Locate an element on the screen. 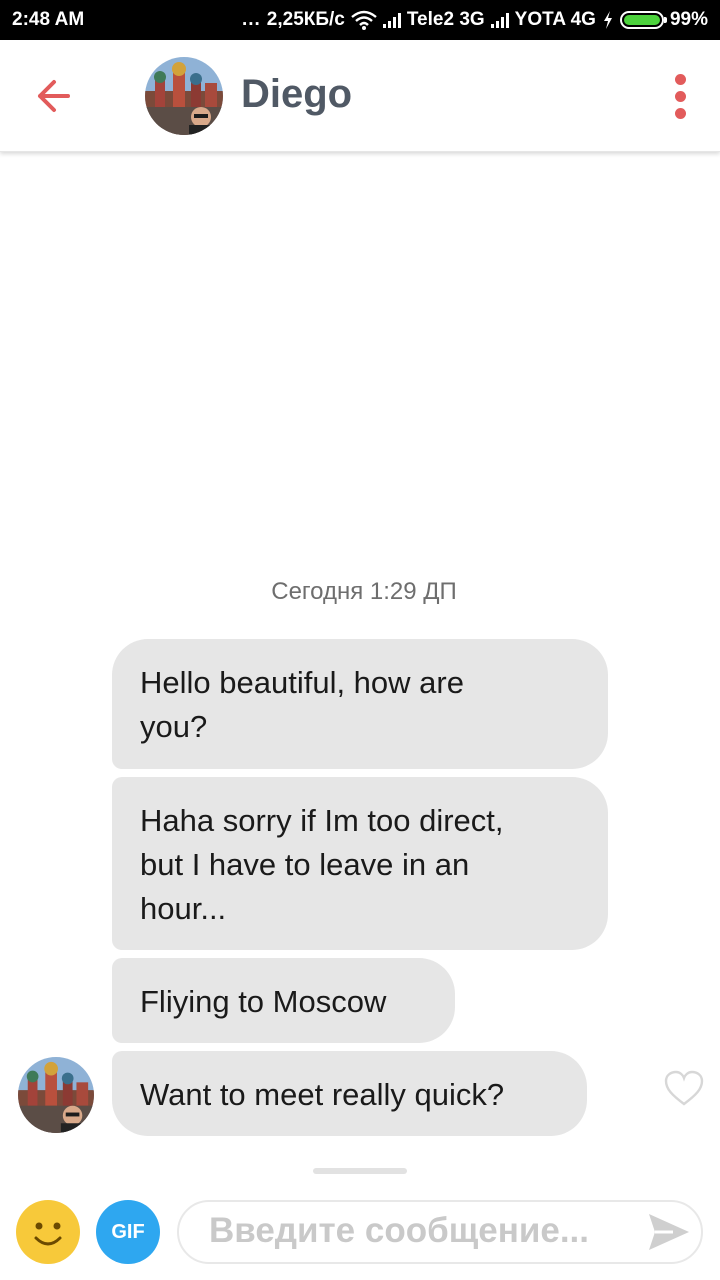 The width and height of the screenshot is (720, 1280). arrow-left-icon is located at coordinates (54, 96).